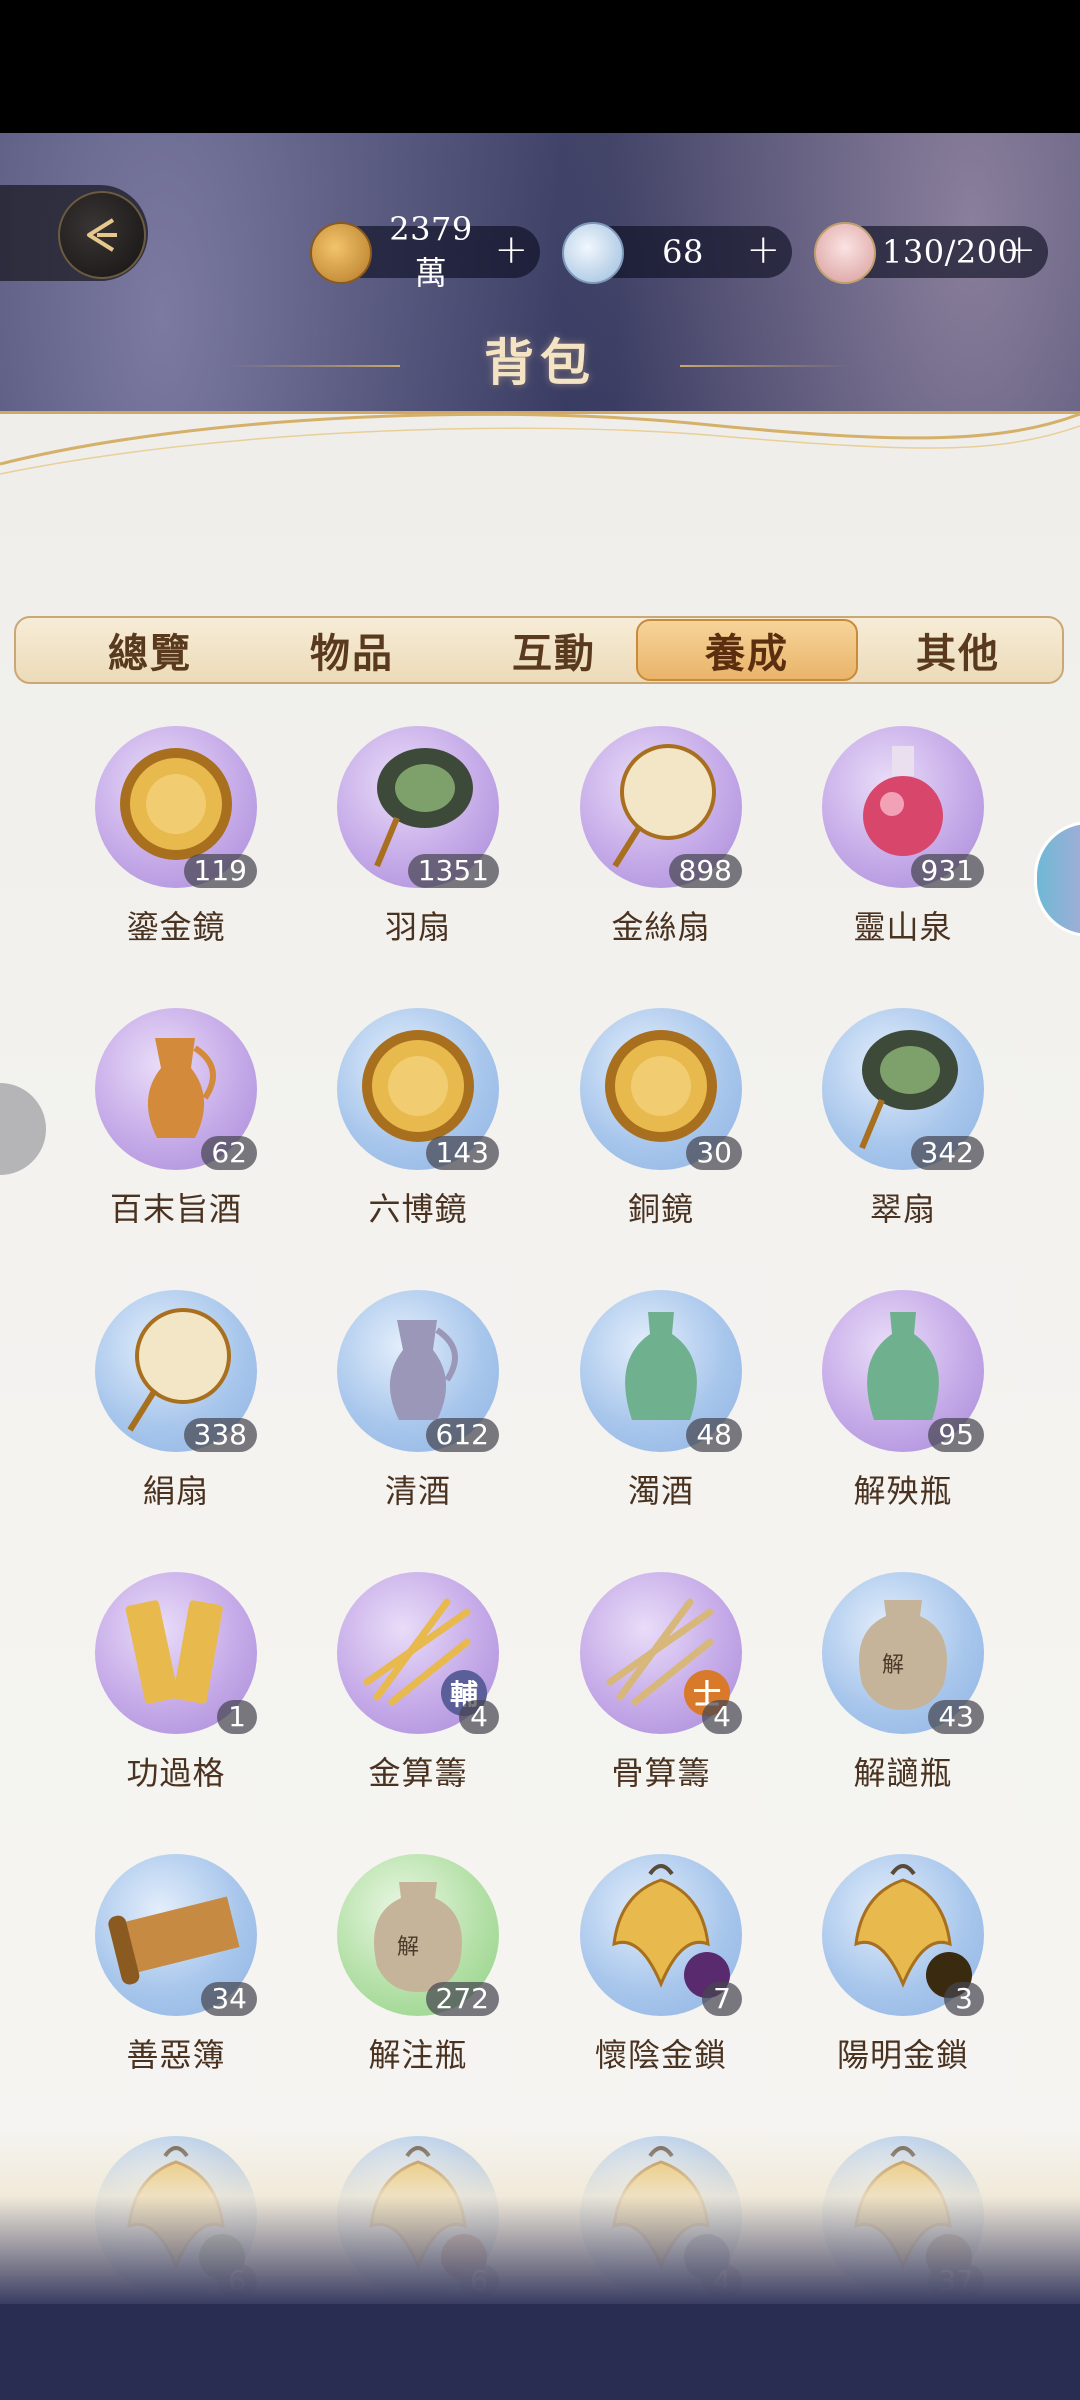 This screenshot has width=1080, height=2400. I want to click on item-slot: 1 功過格, so click(160, 1692).